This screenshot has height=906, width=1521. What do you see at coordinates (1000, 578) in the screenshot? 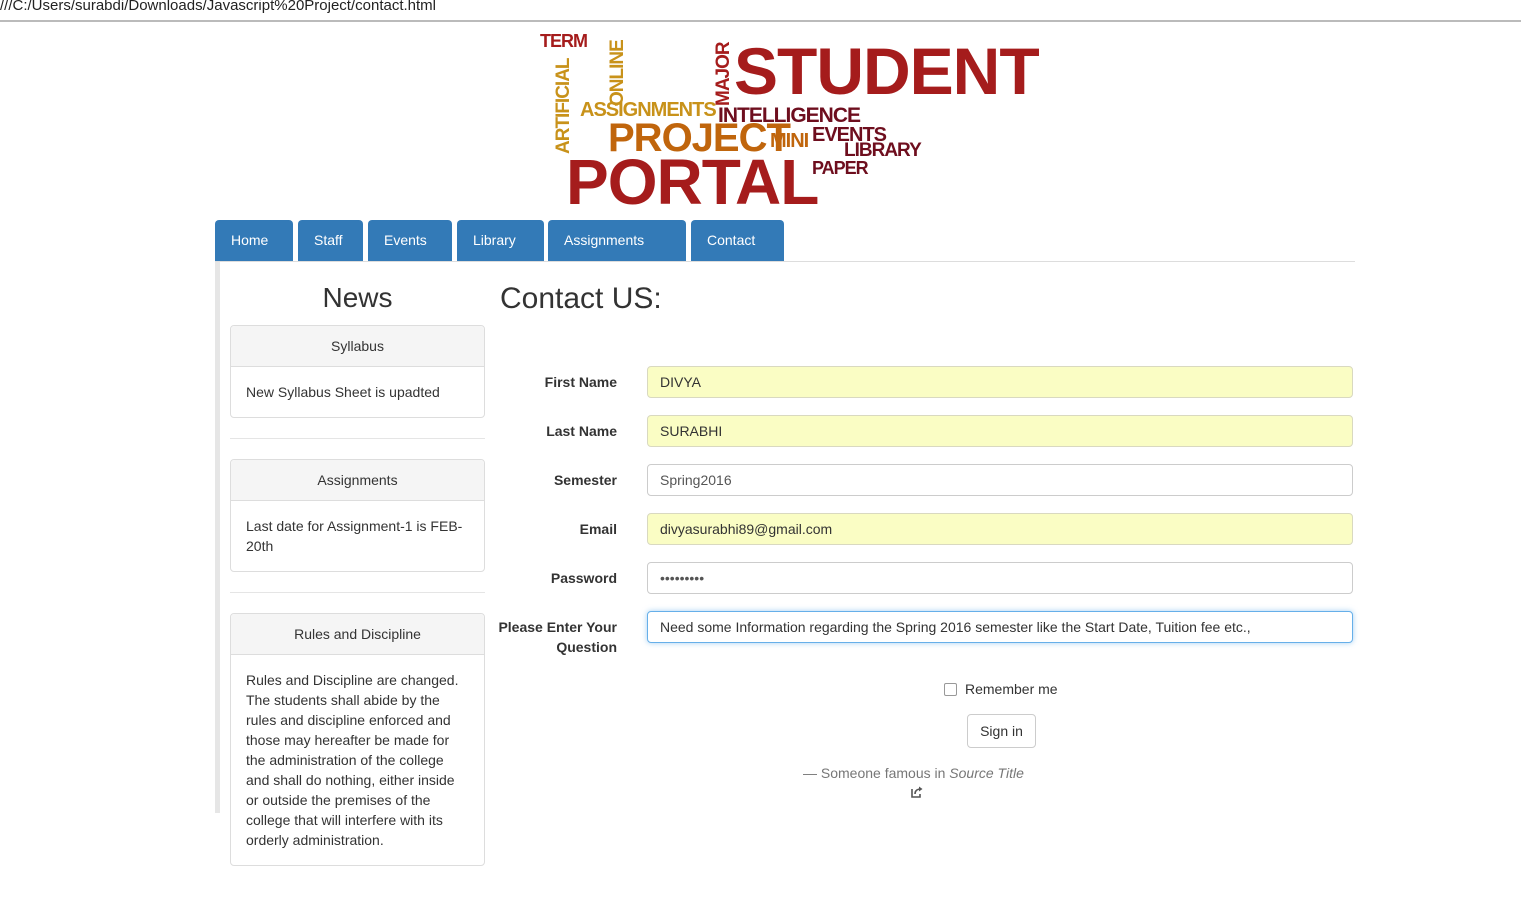
I see `password-field: •••••••••` at bounding box center [1000, 578].